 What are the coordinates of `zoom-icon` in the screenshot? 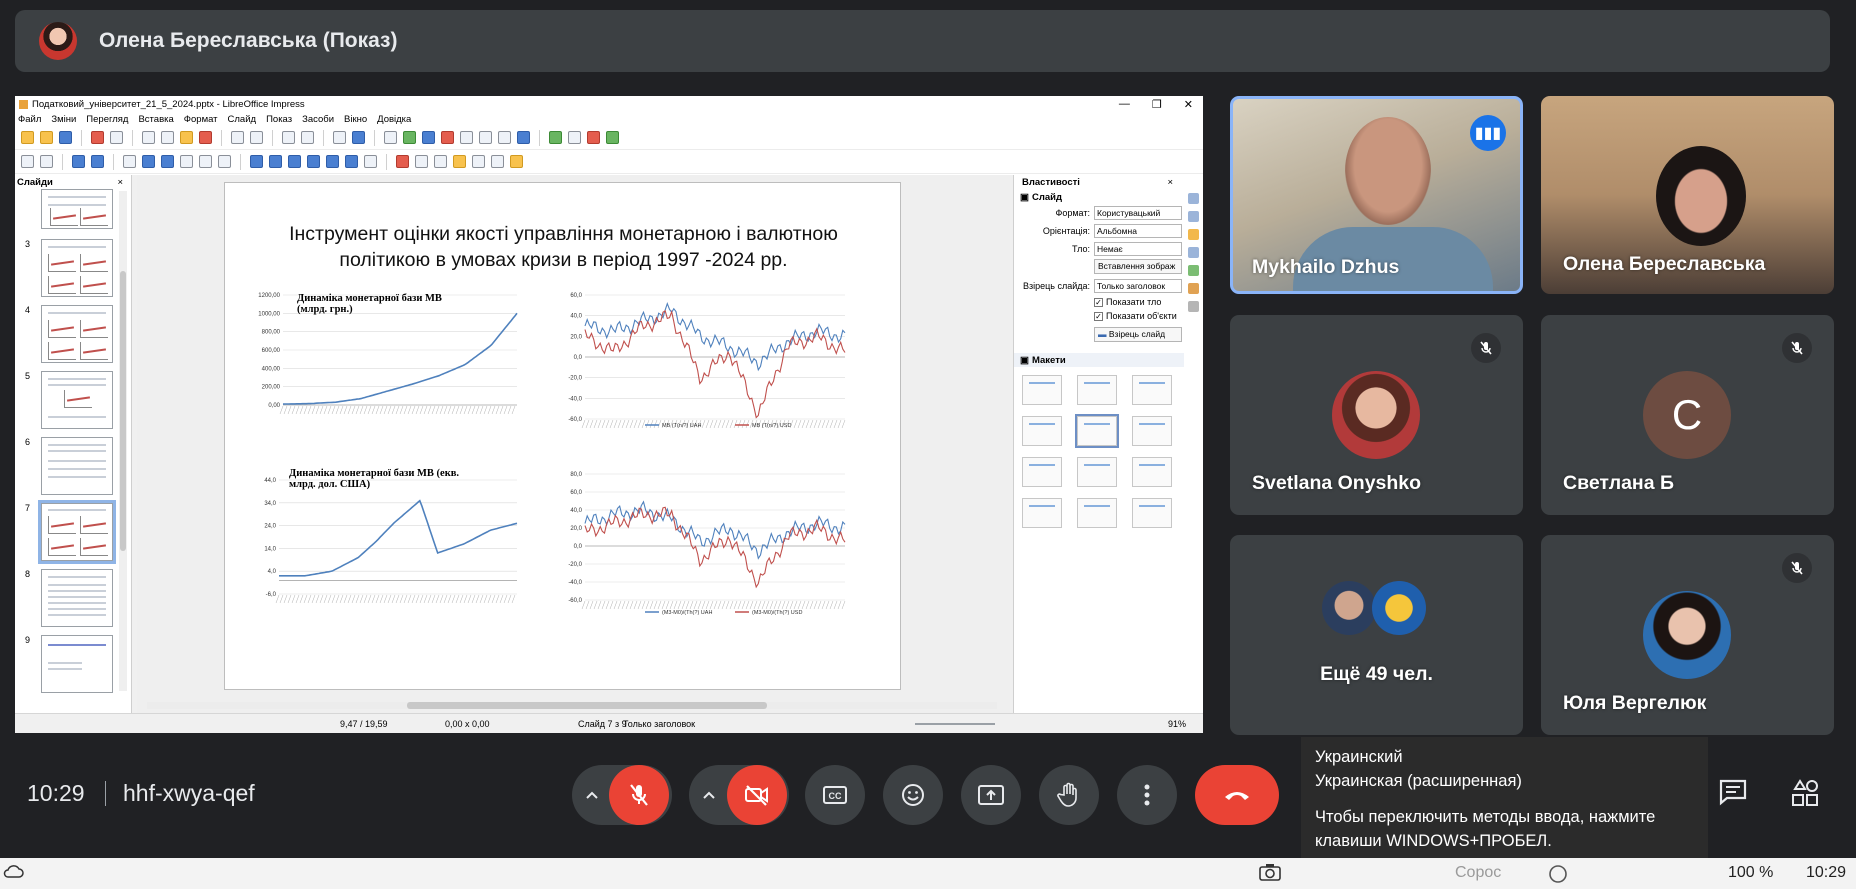 It's located at (46, 161).